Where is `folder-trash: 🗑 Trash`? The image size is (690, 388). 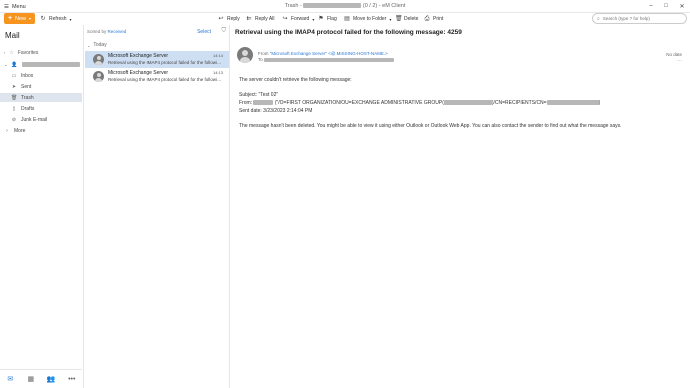
folder-trash: 🗑 Trash is located at coordinates (41, 97).